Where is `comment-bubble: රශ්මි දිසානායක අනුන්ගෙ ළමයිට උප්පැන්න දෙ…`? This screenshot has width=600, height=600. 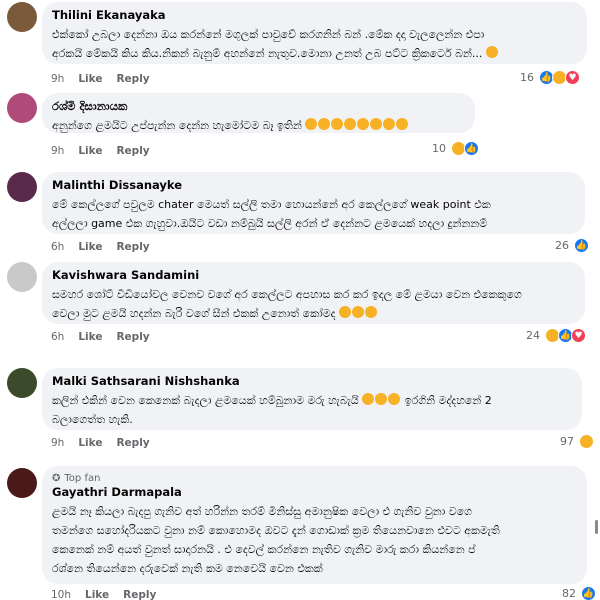
comment-bubble: රශ්මි දිසානායක අනුන්ගෙ ළමයිට උප්පැන්න දෙ… is located at coordinates (258, 113).